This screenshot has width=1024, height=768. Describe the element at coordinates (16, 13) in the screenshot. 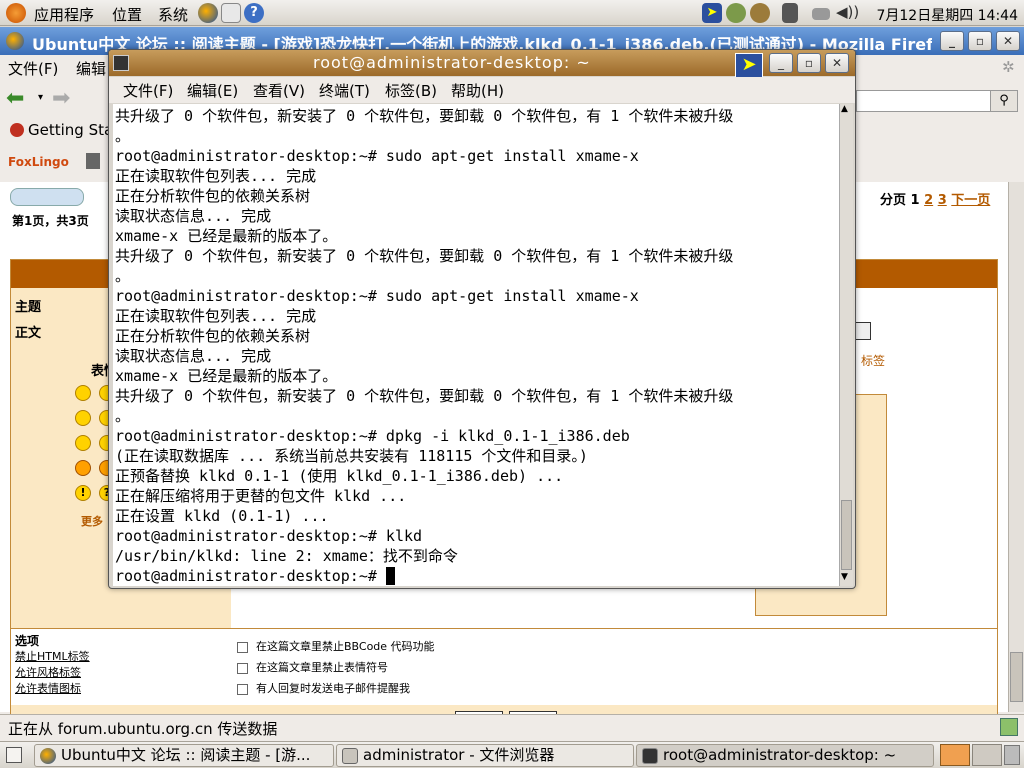

I see `ubuntu-logo-icon` at that location.